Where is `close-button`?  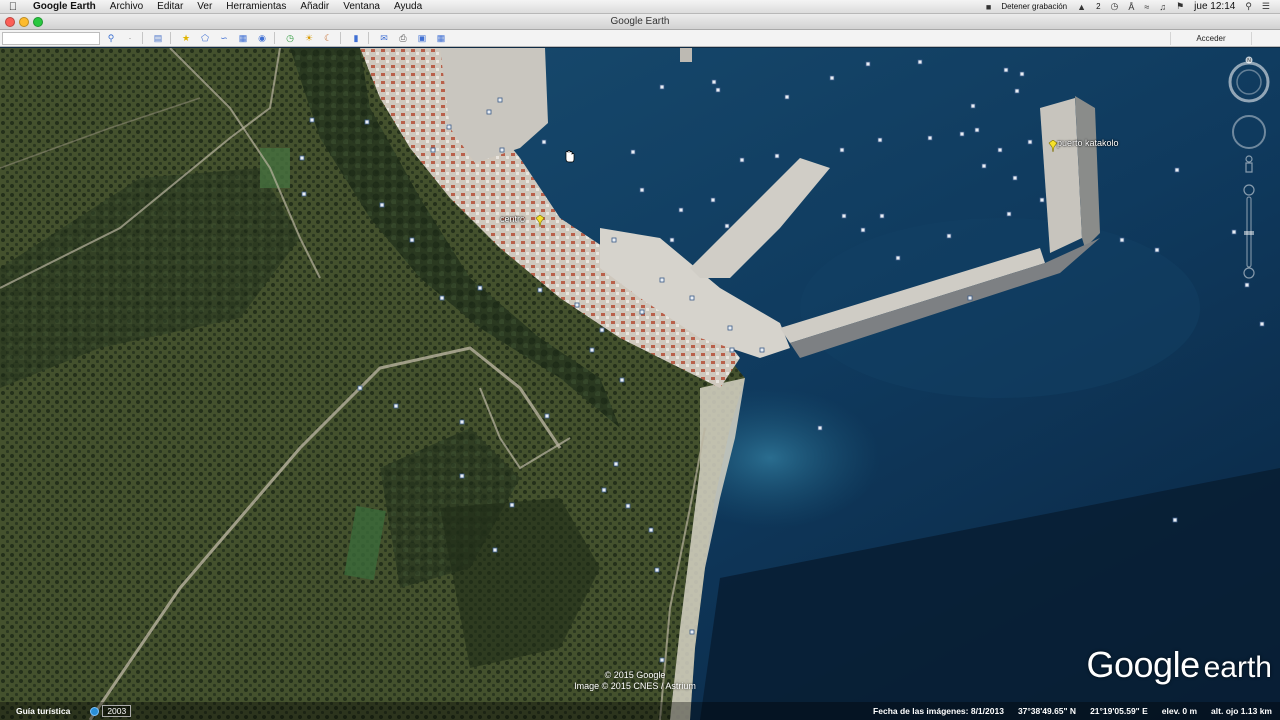 close-button is located at coordinates (10, 22).